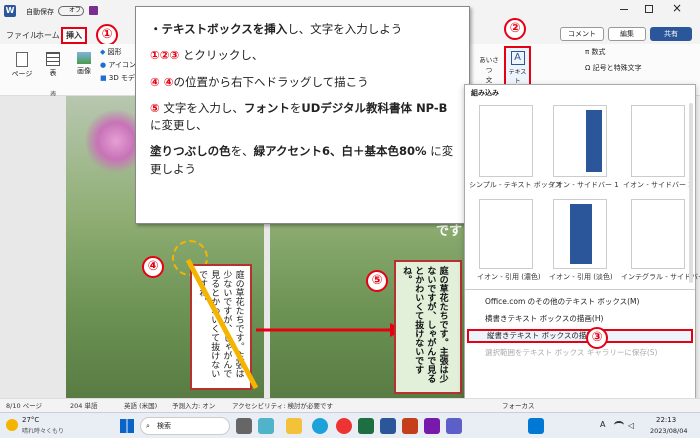  What do you see at coordinates (31, 420) in the screenshot?
I see `weather-temp: 27°C` at bounding box center [31, 420].